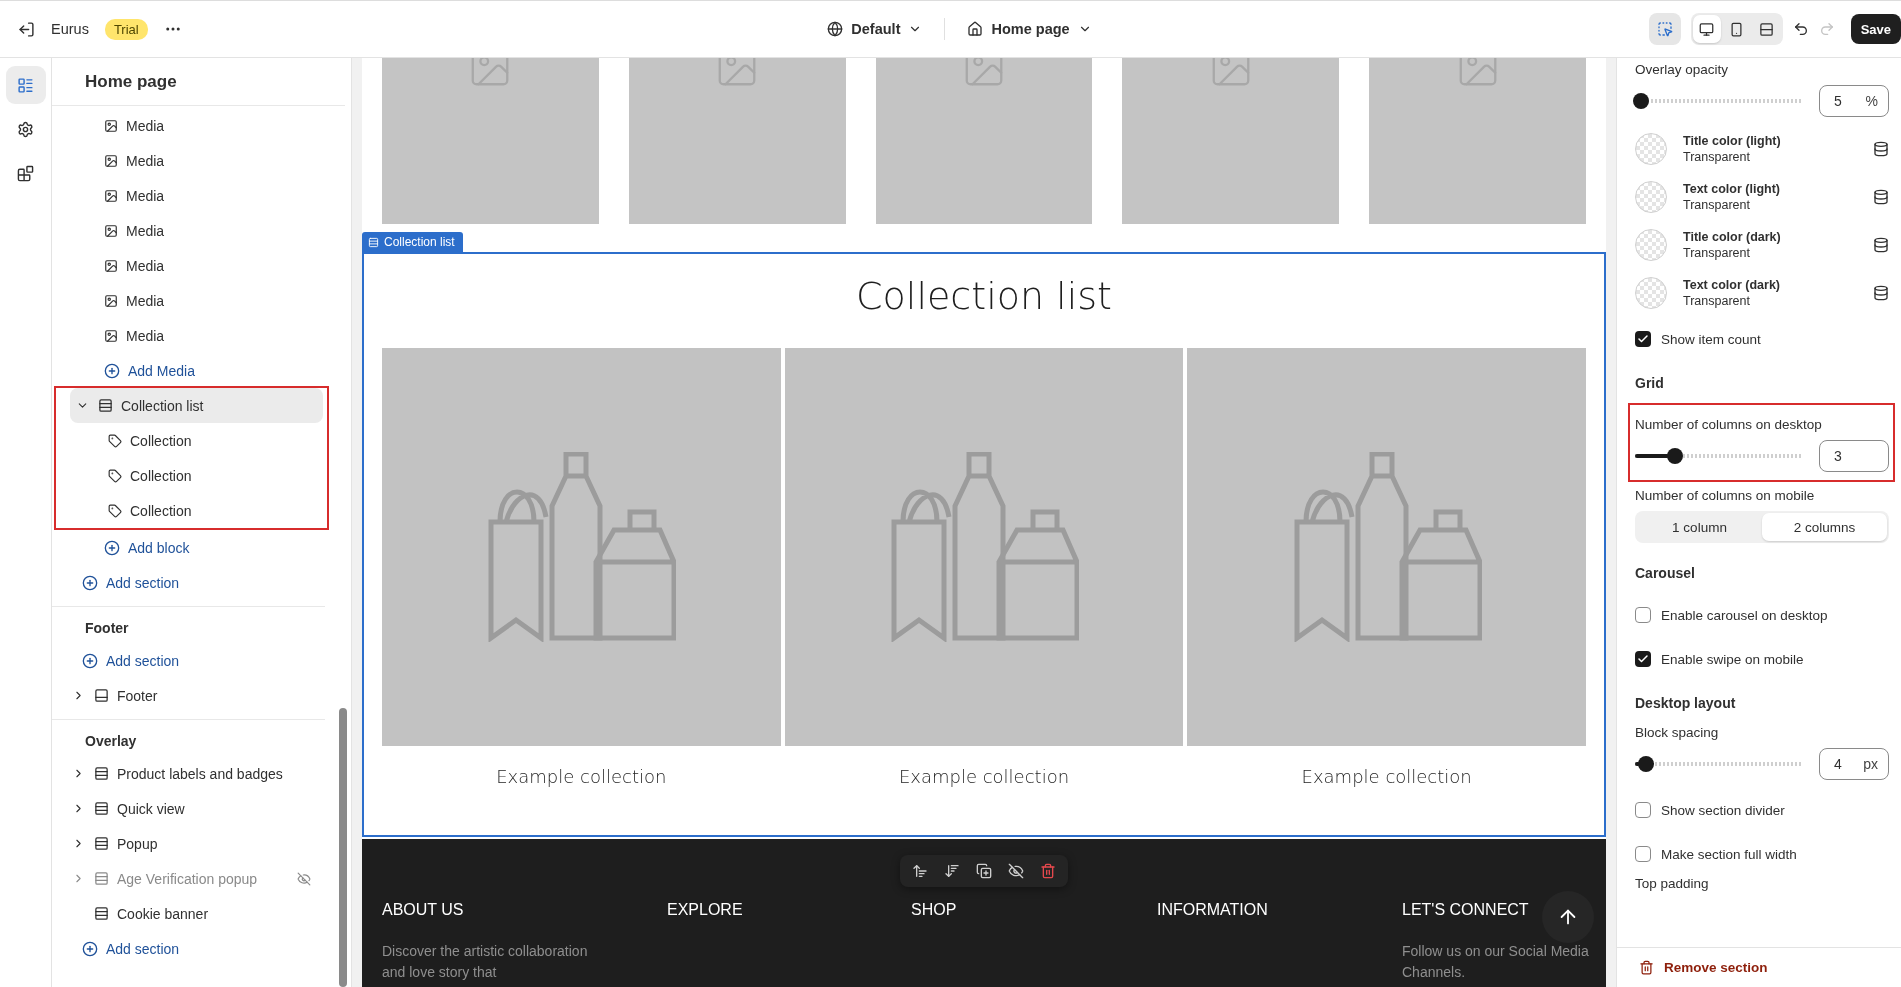  Describe the element at coordinates (195, 773) in the screenshot. I see `section-row: Product labels and badges` at that location.